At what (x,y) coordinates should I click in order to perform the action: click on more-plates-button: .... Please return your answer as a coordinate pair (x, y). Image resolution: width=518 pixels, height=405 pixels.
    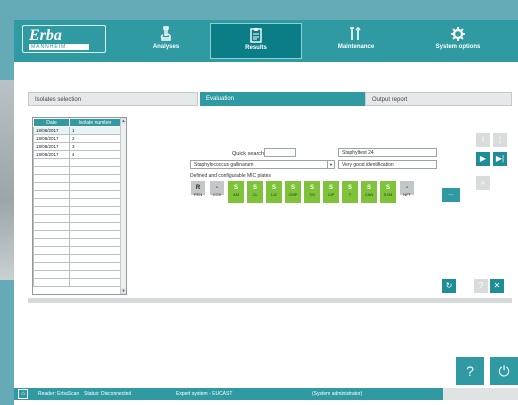
    Looking at the image, I should click on (451, 195).